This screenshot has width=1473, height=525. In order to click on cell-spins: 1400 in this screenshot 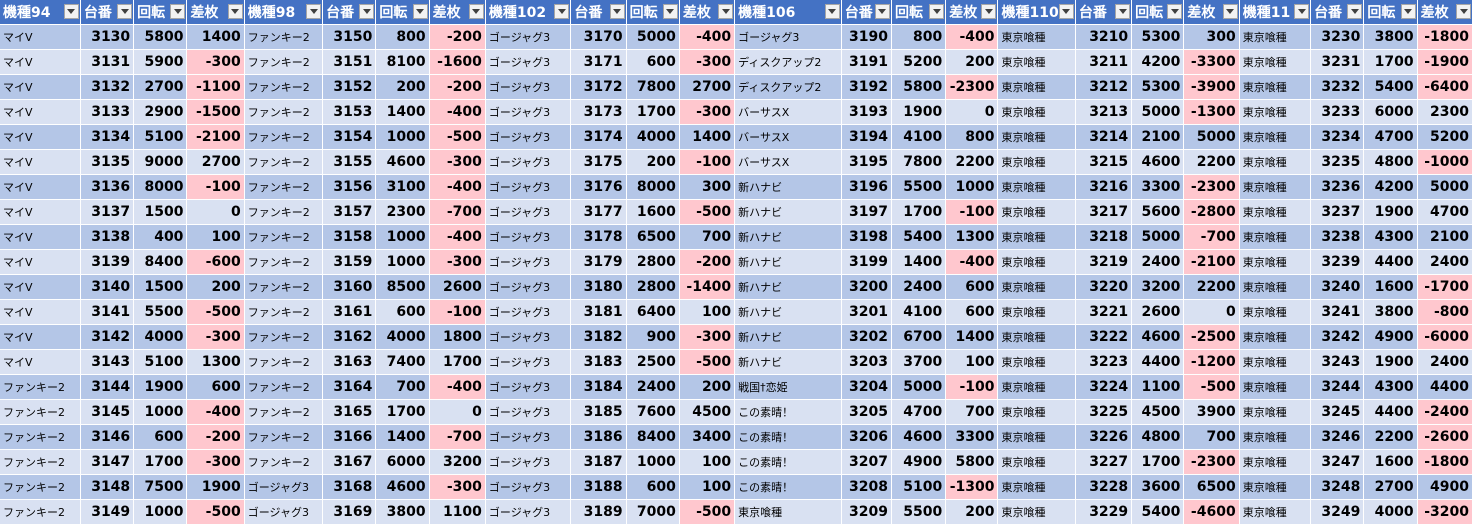, I will do `click(919, 262)`.